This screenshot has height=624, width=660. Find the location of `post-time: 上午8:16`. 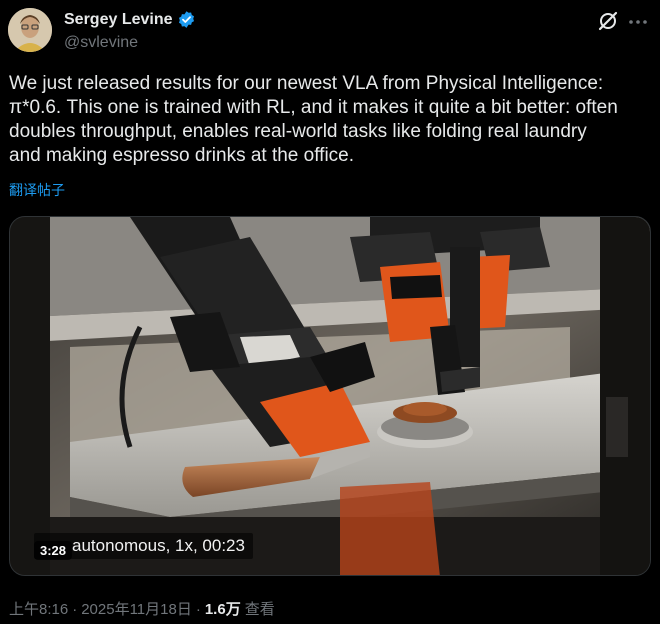

post-time: 上午8:16 is located at coordinates (38, 608).